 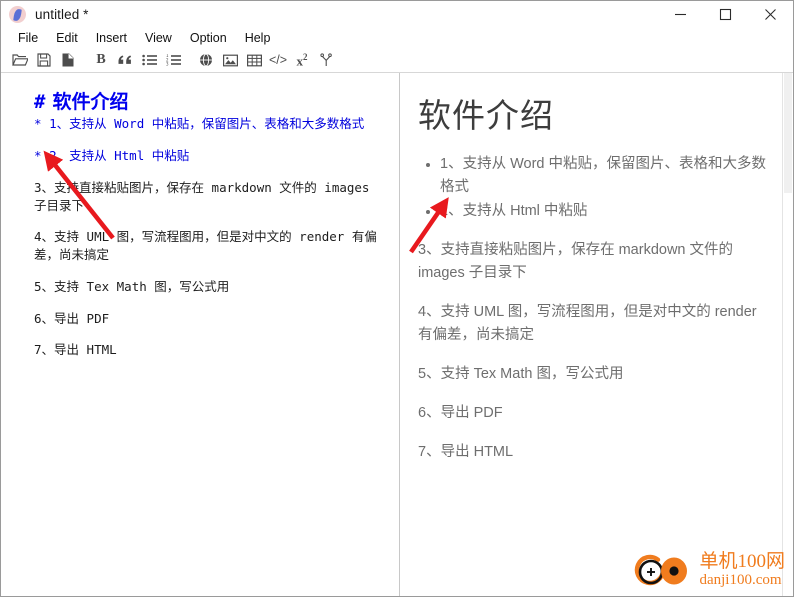 I want to click on preview-scrollbar, so click(x=787, y=334).